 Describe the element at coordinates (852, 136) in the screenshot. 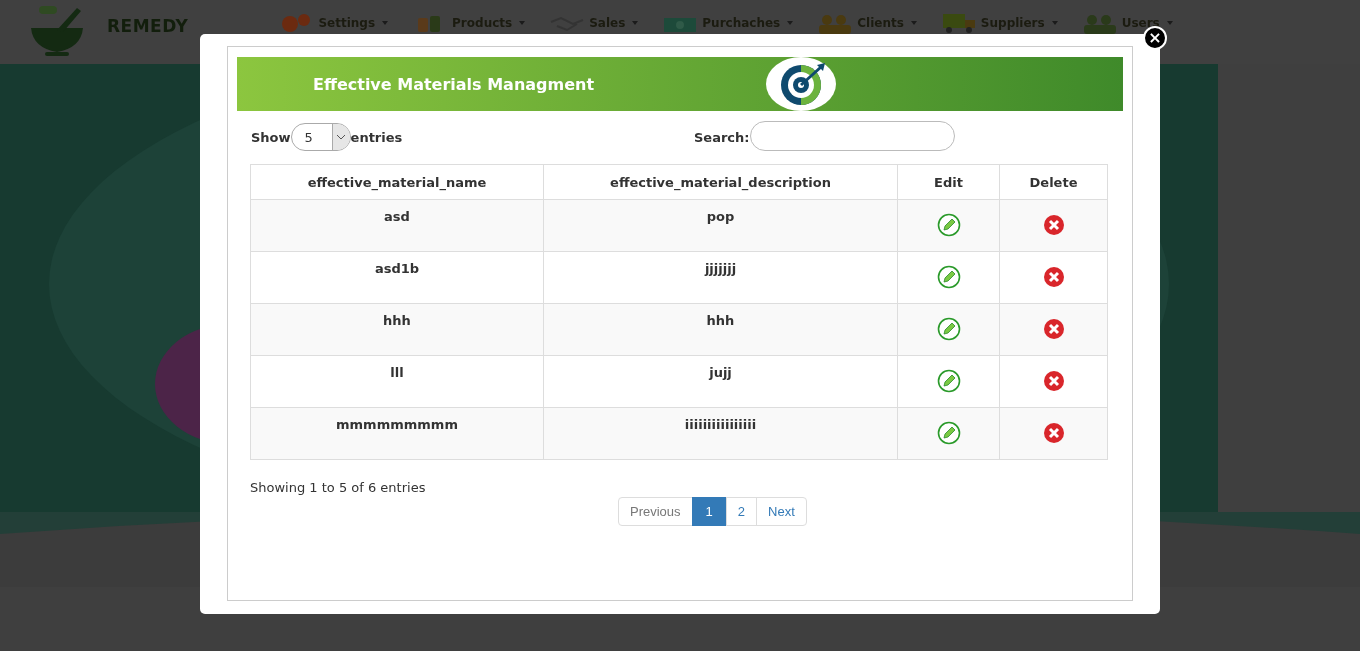

I see `search-field` at that location.